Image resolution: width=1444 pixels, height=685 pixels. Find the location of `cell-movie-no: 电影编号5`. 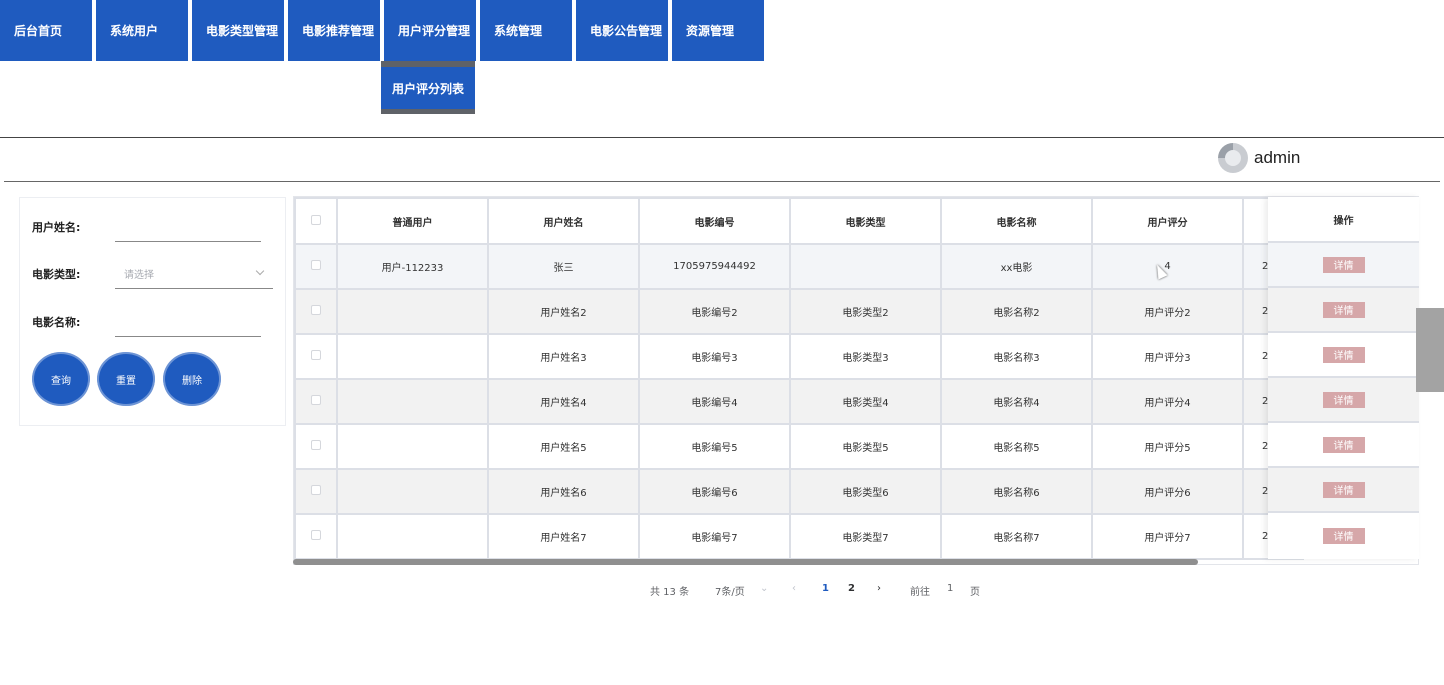

cell-movie-no: 电影编号5 is located at coordinates (714, 446).